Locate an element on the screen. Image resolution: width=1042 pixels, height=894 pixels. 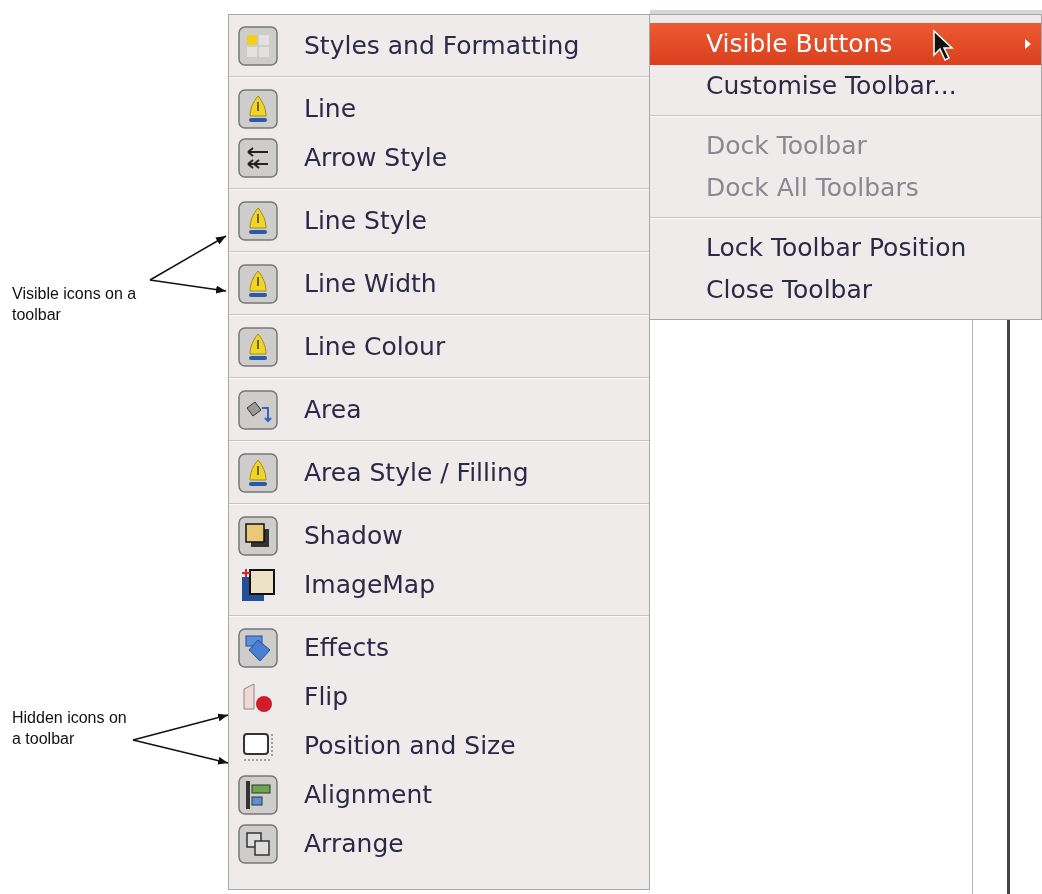
menu-item: Styles and Formatting is located at coordinates (442, 45).